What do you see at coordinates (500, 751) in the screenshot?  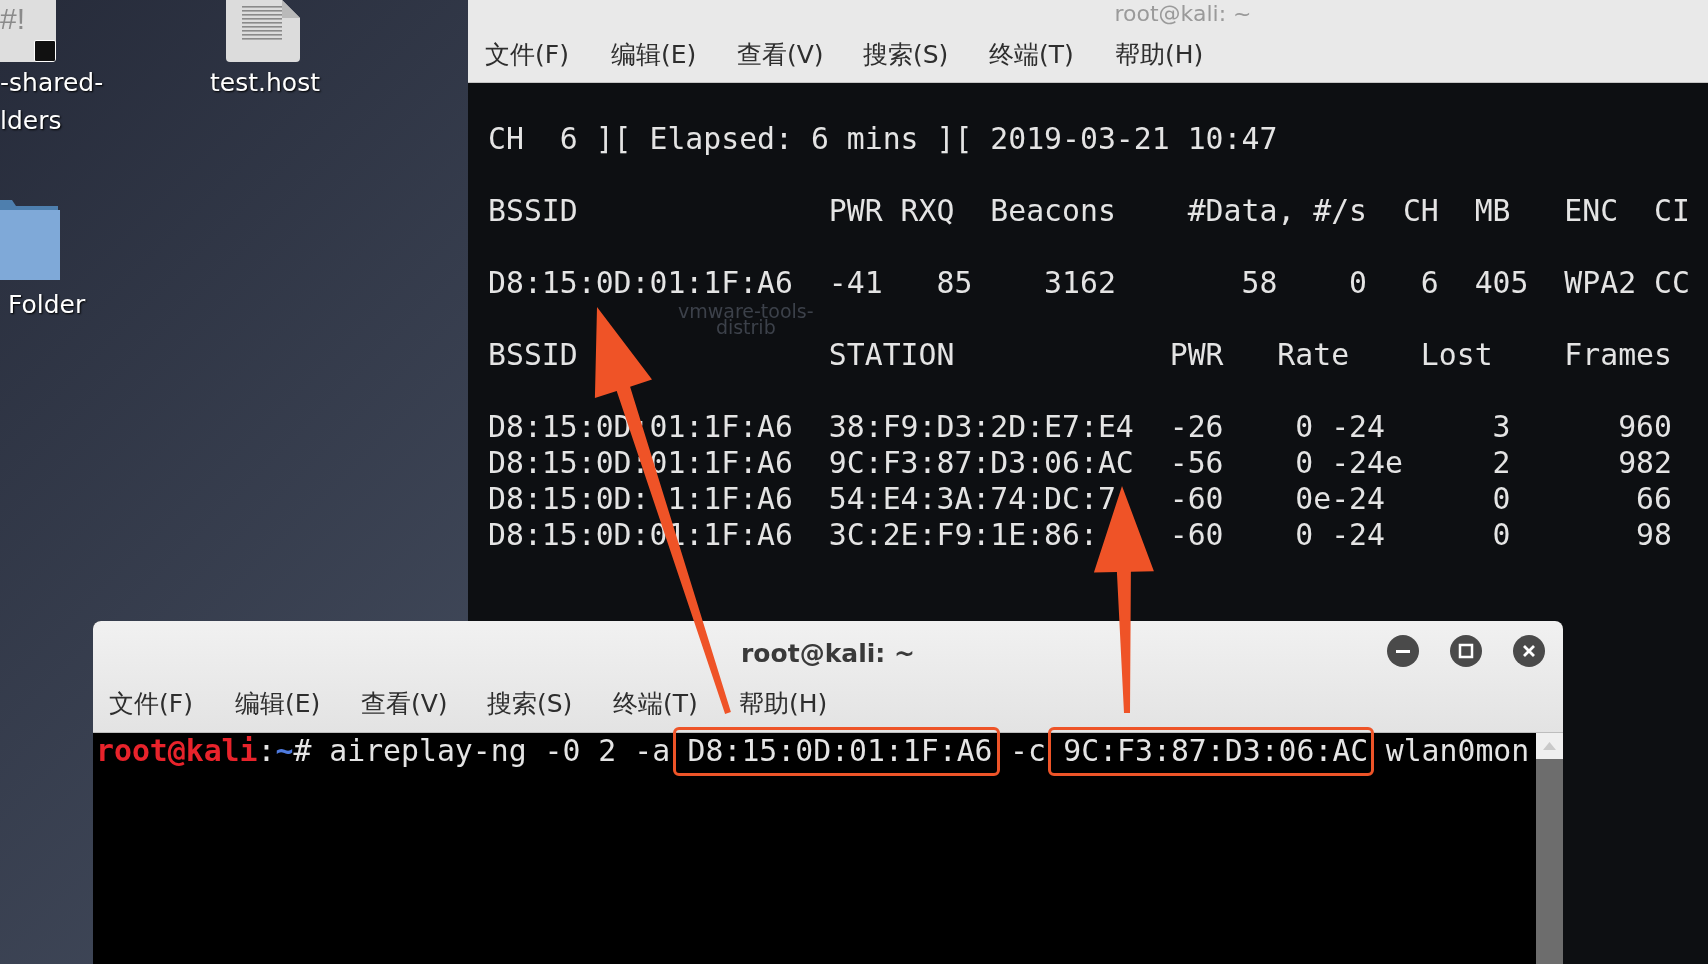 I see `command-text: aireplay-ng -0 2 -a` at bounding box center [500, 751].